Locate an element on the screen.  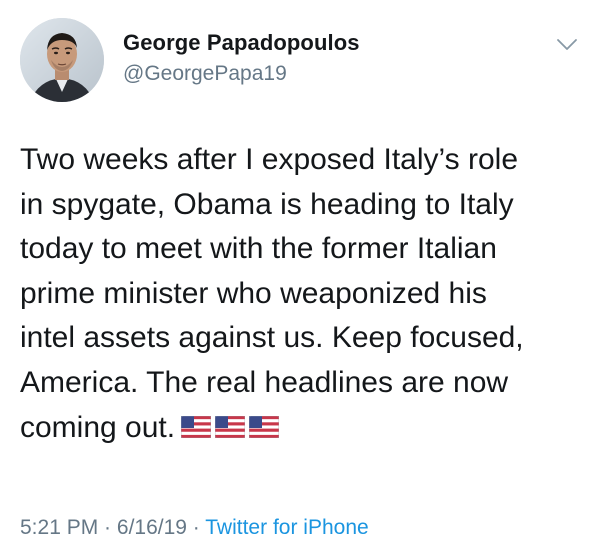
tweet-text-line: coming out. is located at coordinates (98, 427).